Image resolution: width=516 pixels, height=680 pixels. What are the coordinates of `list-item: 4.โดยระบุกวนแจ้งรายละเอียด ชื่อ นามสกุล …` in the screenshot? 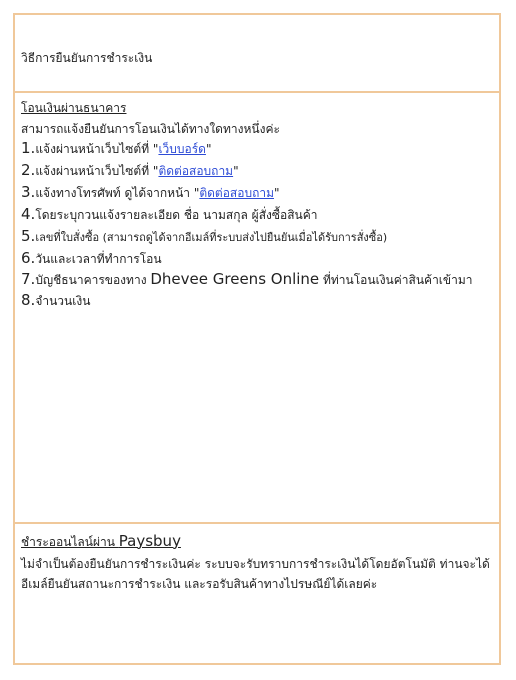 It's located at (169, 214).